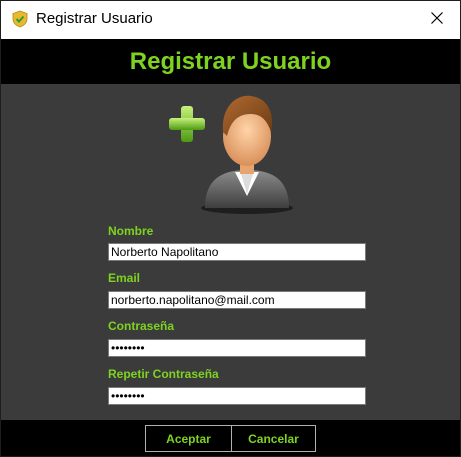 The height and width of the screenshot is (457, 461). I want to click on shield-check-icon, so click(20, 19).